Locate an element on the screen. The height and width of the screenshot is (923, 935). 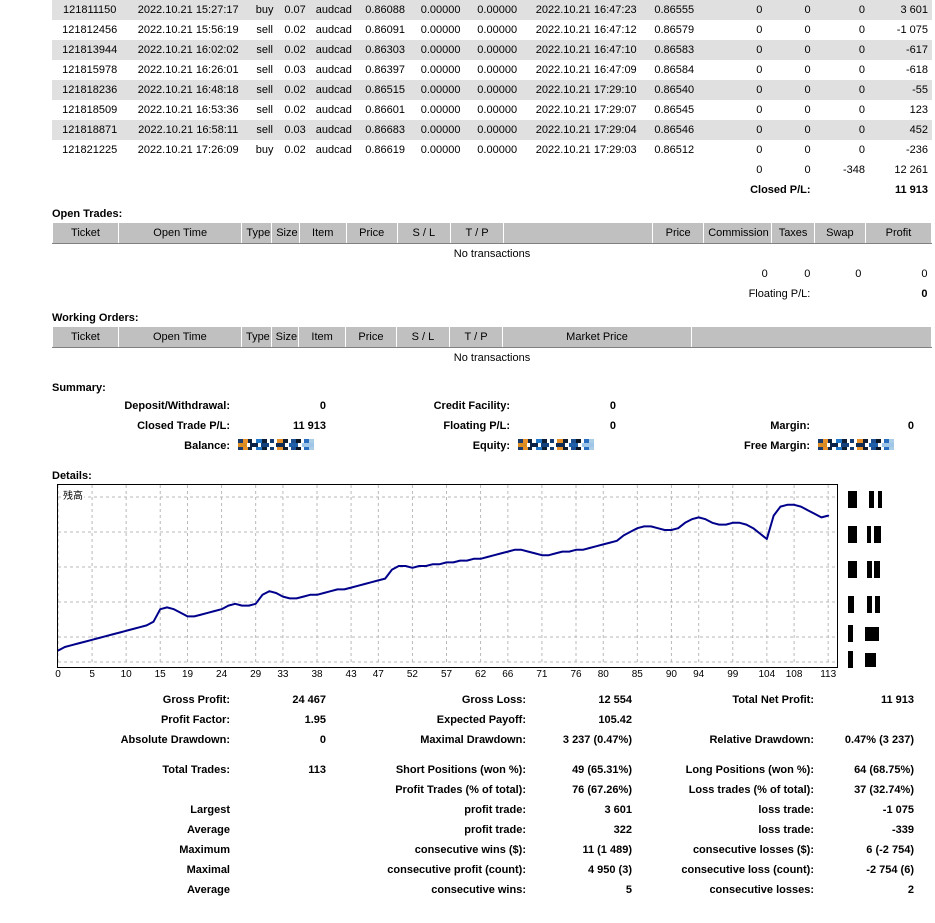
stats-label: Absolute Drawdown: is located at coordinates (175, 740).